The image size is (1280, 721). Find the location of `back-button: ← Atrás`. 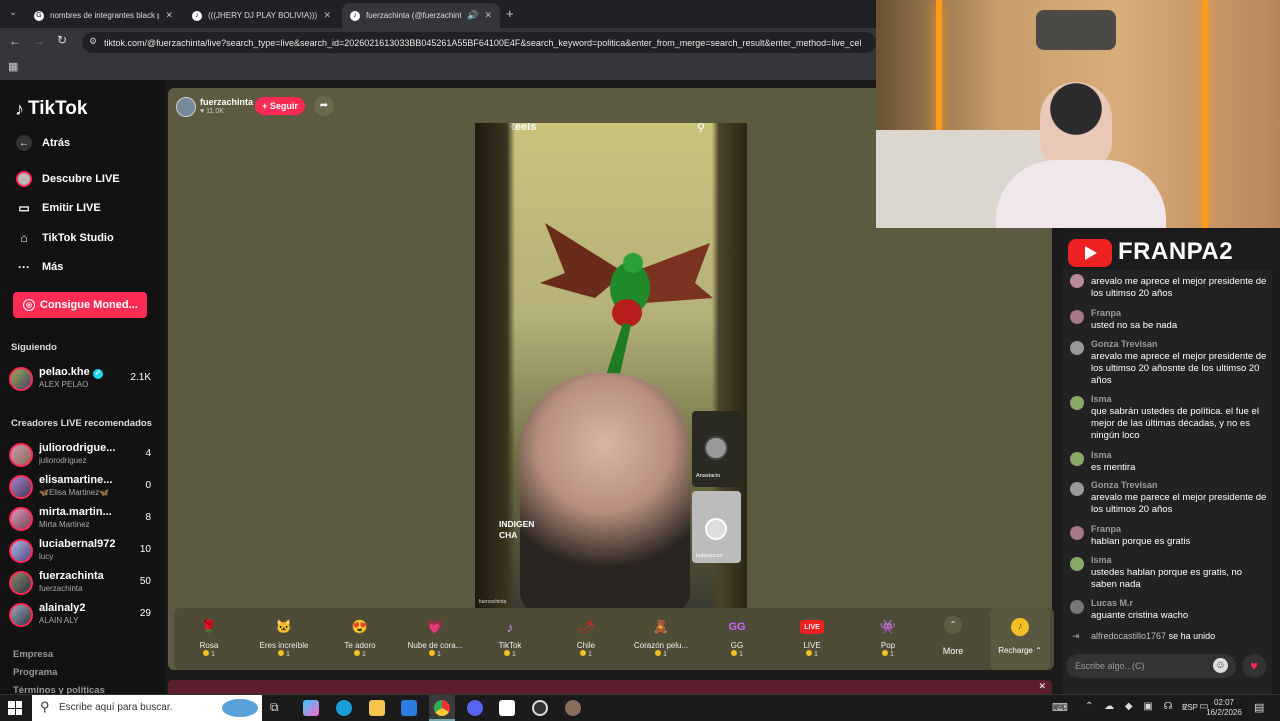

back-button: ← Atrás is located at coordinates (43, 143).